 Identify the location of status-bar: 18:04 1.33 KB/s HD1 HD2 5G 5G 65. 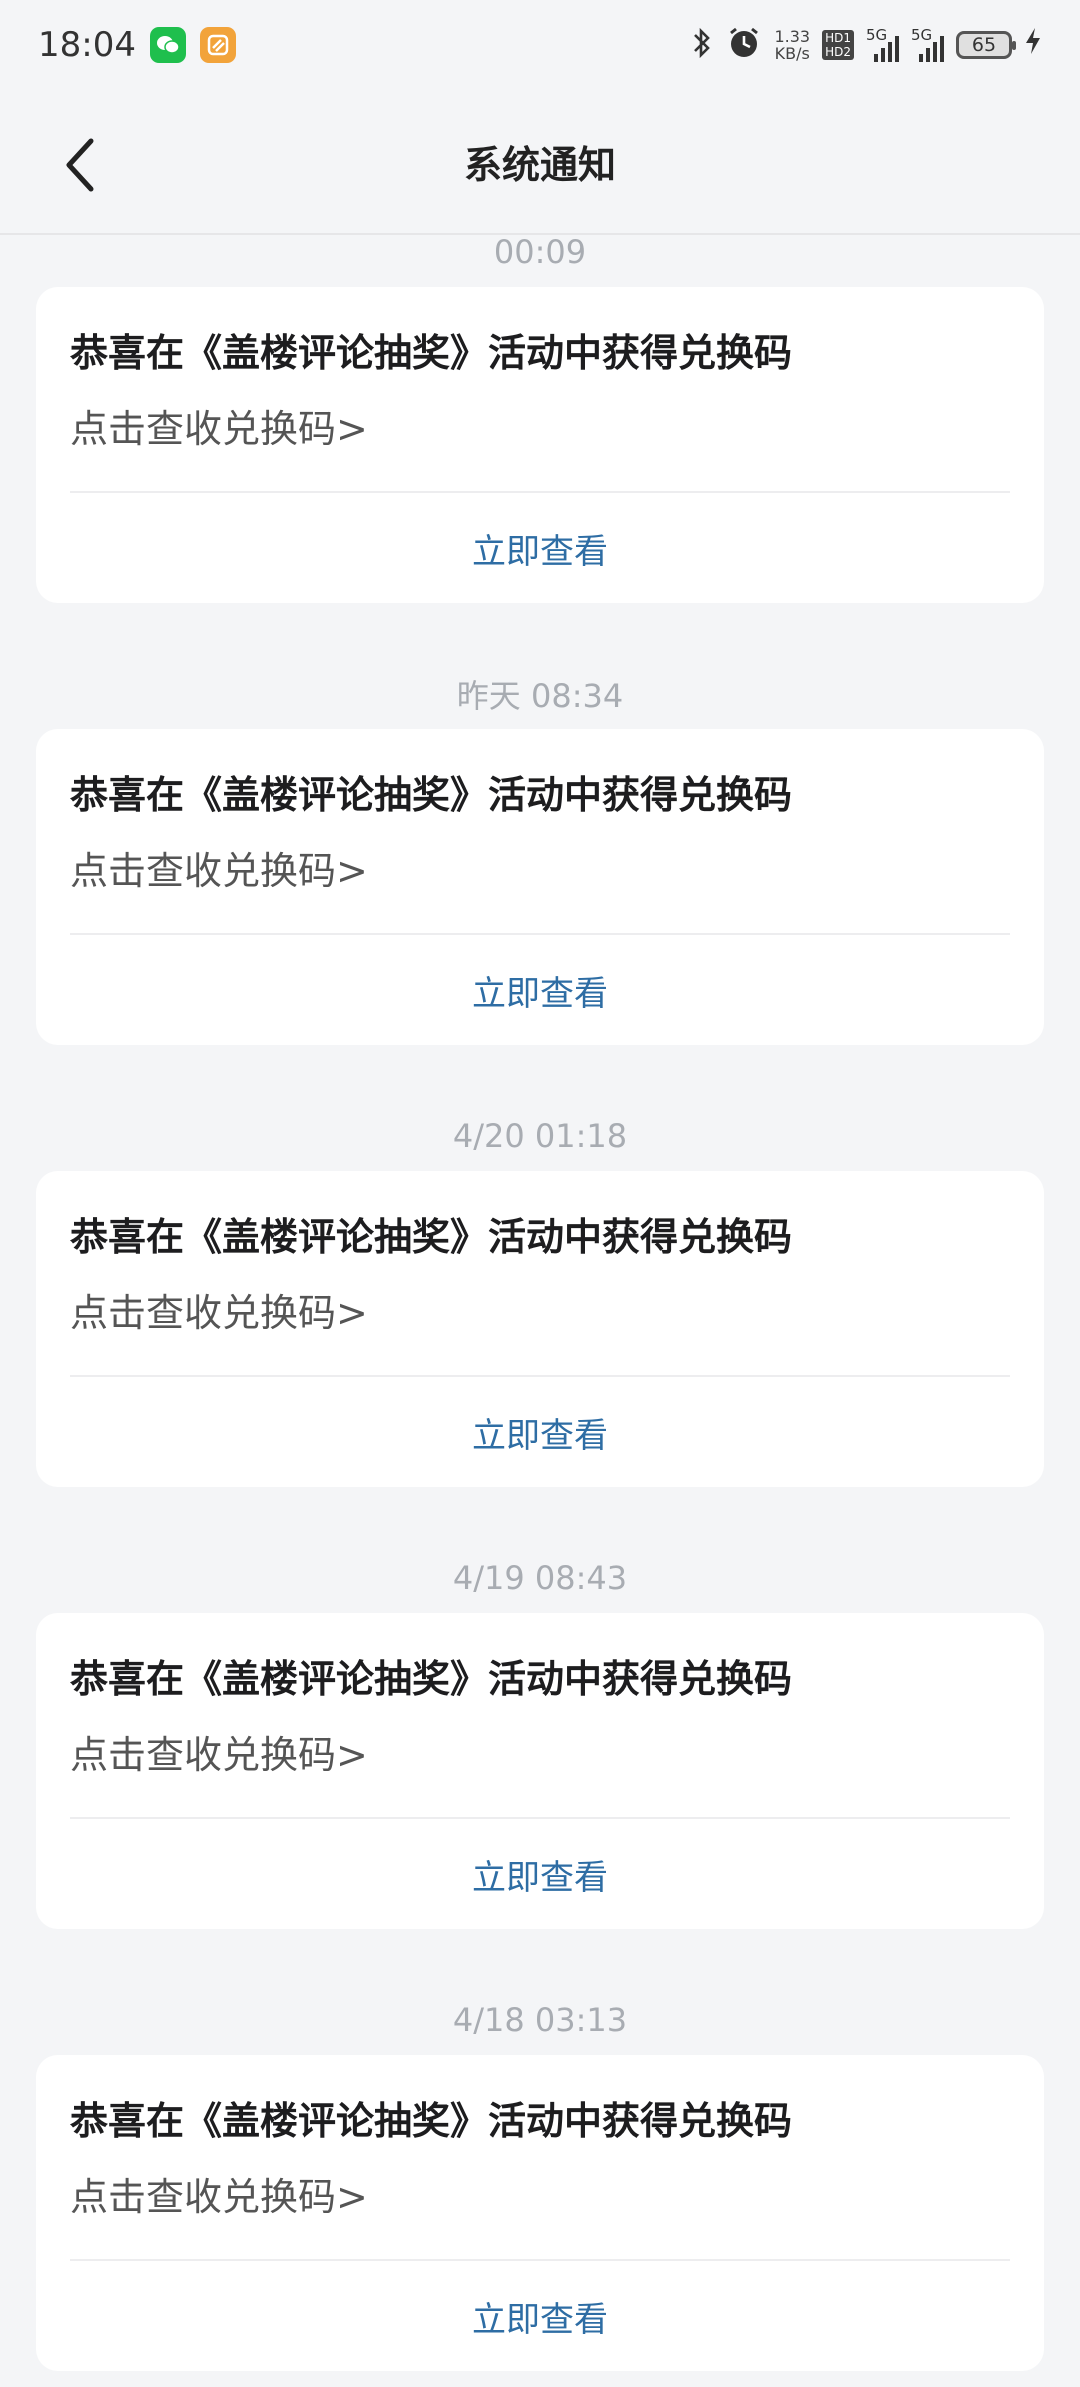
(540, 45).